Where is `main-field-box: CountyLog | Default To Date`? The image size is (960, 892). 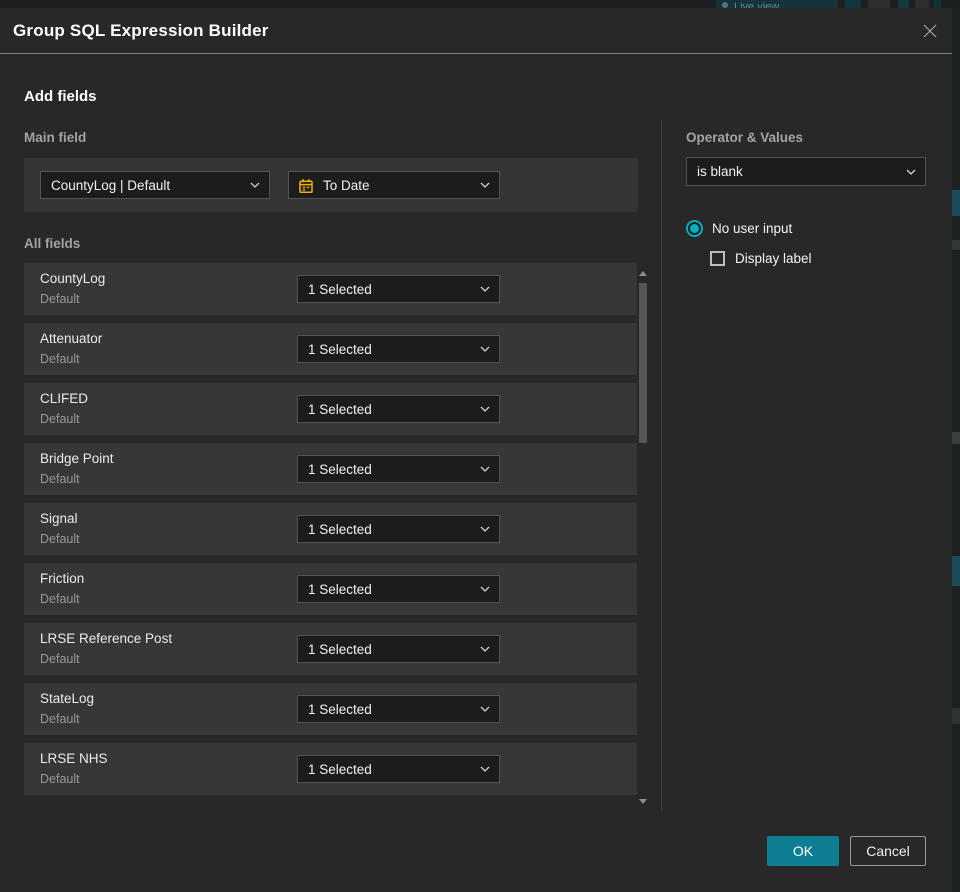 main-field-box: CountyLog | Default To Date is located at coordinates (331, 185).